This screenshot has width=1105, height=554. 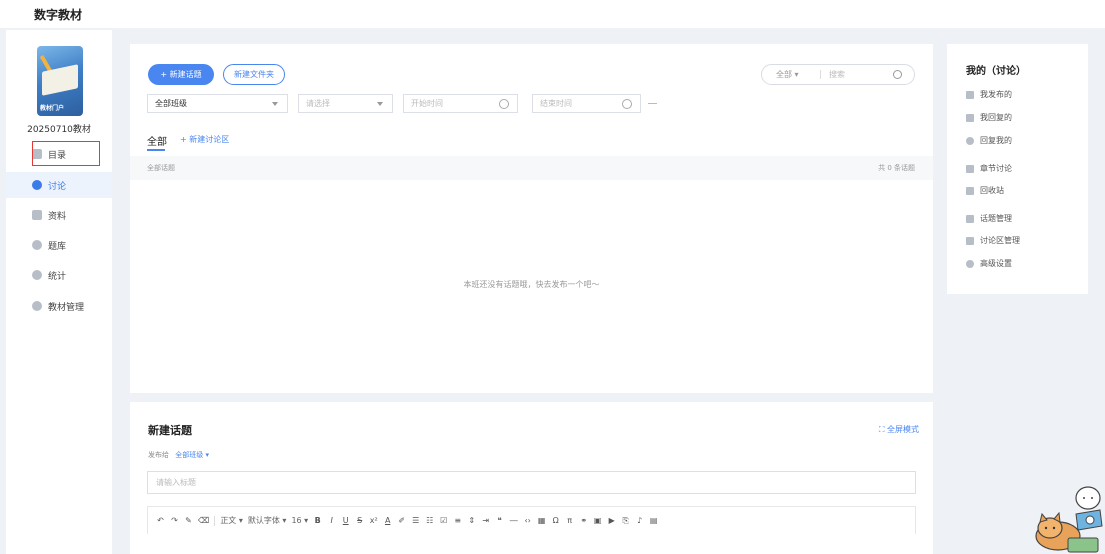 What do you see at coordinates (387, 520) in the screenshot?
I see `font-color-icon: A` at bounding box center [387, 520].